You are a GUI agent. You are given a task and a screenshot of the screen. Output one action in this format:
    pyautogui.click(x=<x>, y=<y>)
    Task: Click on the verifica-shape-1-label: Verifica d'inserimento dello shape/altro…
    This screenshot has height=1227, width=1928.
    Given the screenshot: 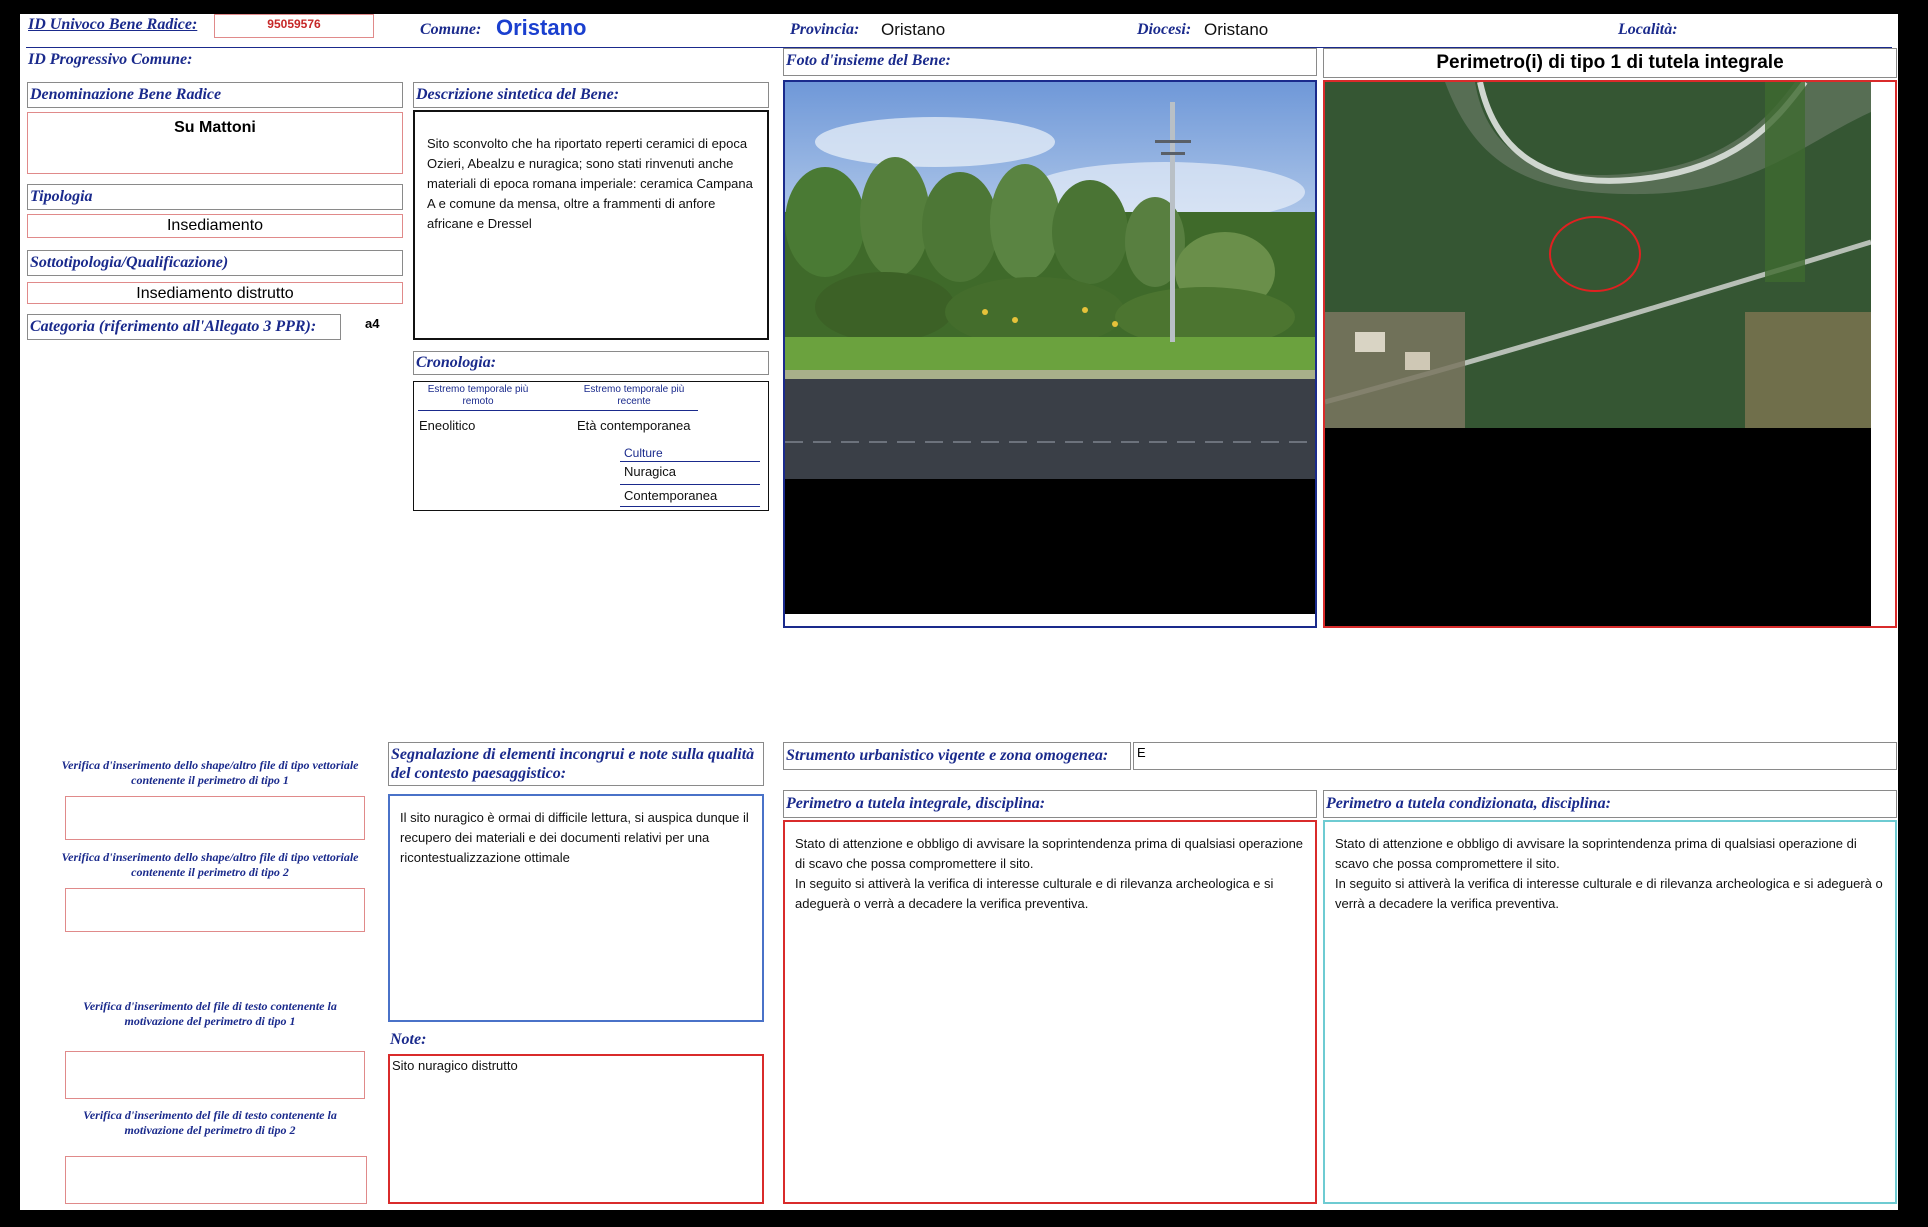 What is the action you would take?
    pyautogui.click(x=210, y=772)
    